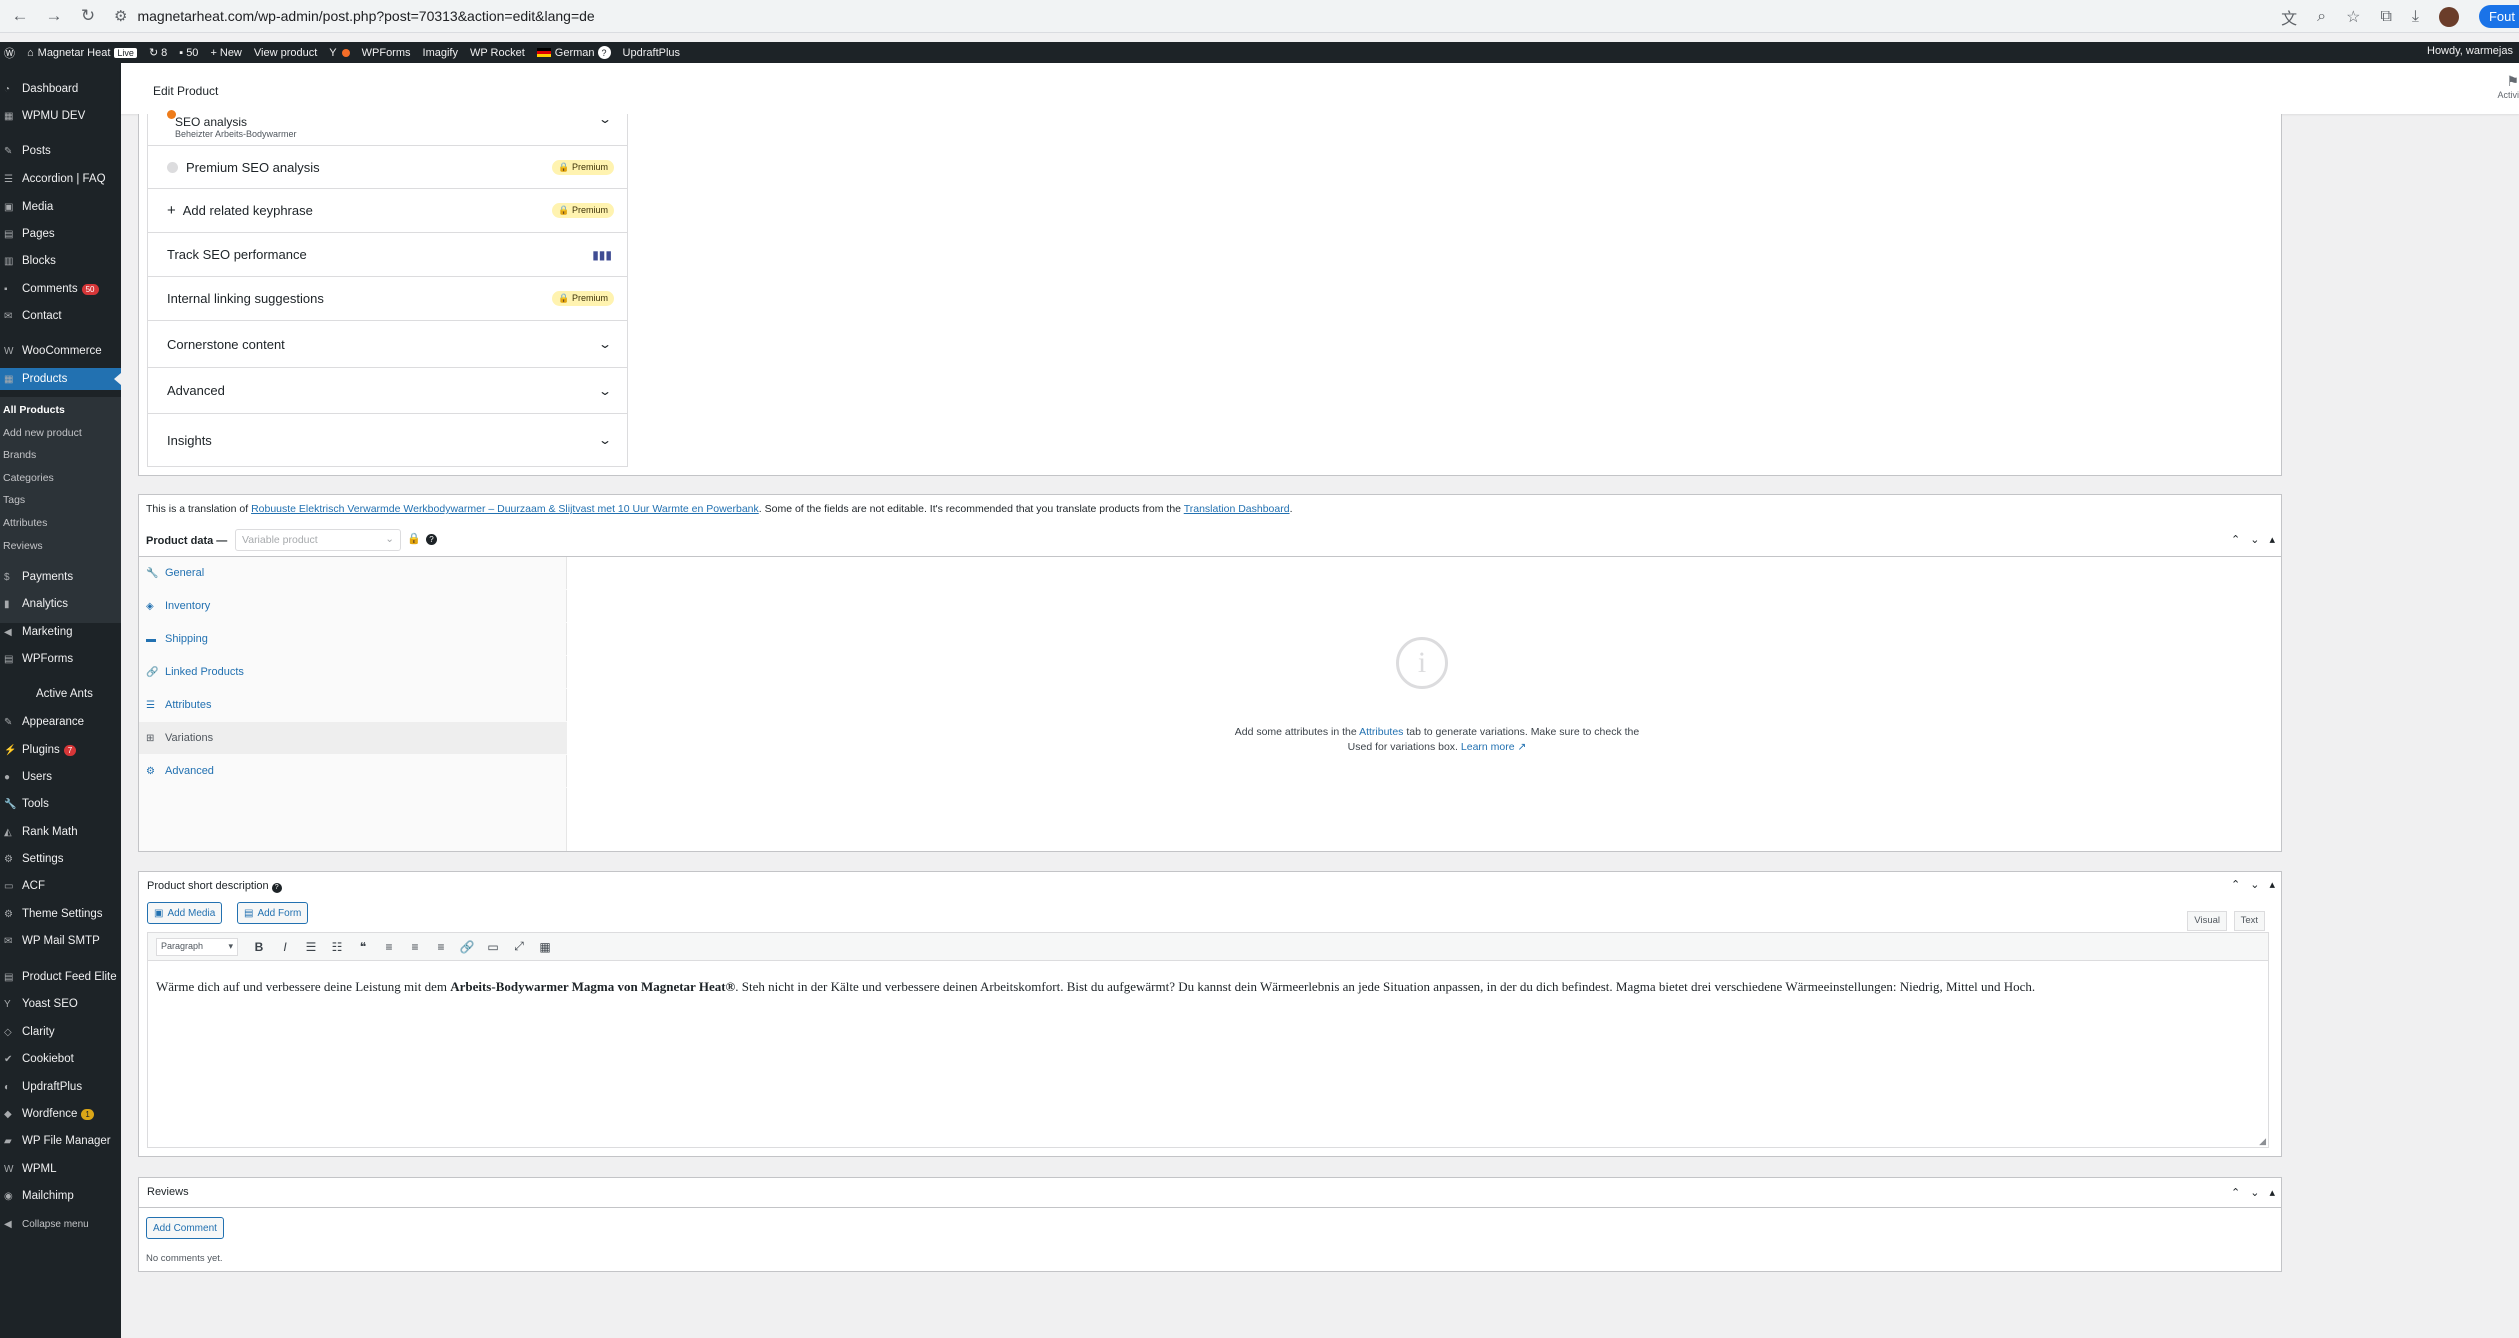 Image resolution: width=2519 pixels, height=1338 pixels. What do you see at coordinates (353, 672) in the screenshot?
I see `tab-linked-products: 🔗 Linked Products` at bounding box center [353, 672].